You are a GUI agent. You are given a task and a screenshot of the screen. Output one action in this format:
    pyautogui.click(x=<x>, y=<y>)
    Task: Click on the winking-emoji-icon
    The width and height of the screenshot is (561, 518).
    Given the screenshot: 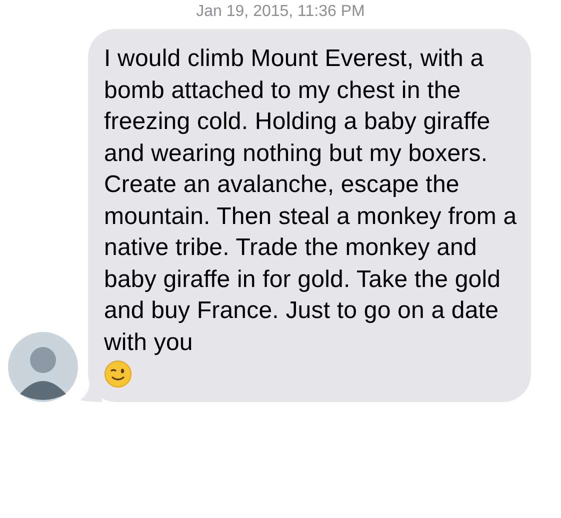 What is the action you would take?
    pyautogui.click(x=118, y=374)
    